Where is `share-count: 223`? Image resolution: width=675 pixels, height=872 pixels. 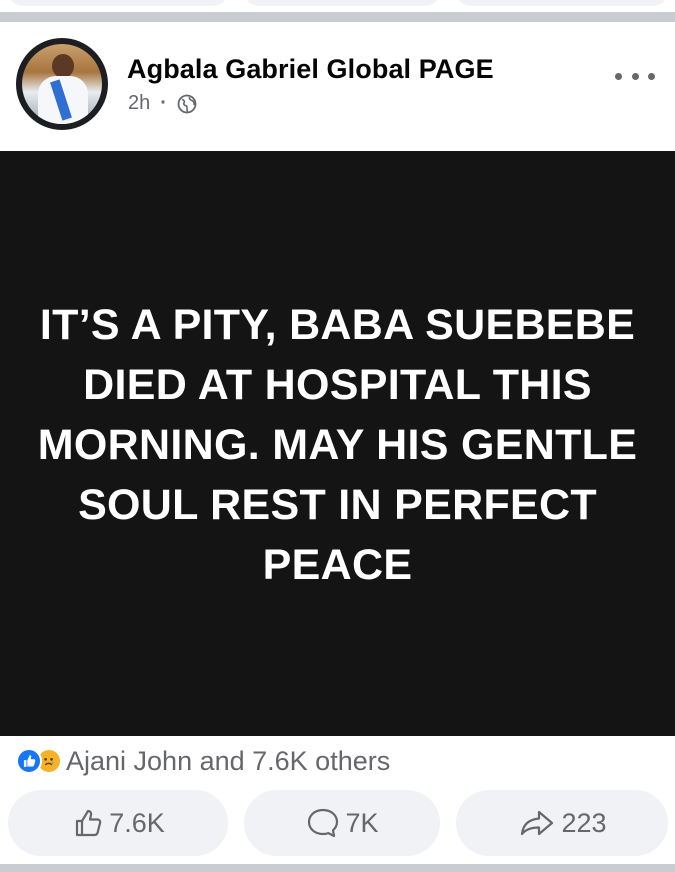
share-count: 223 is located at coordinates (584, 822).